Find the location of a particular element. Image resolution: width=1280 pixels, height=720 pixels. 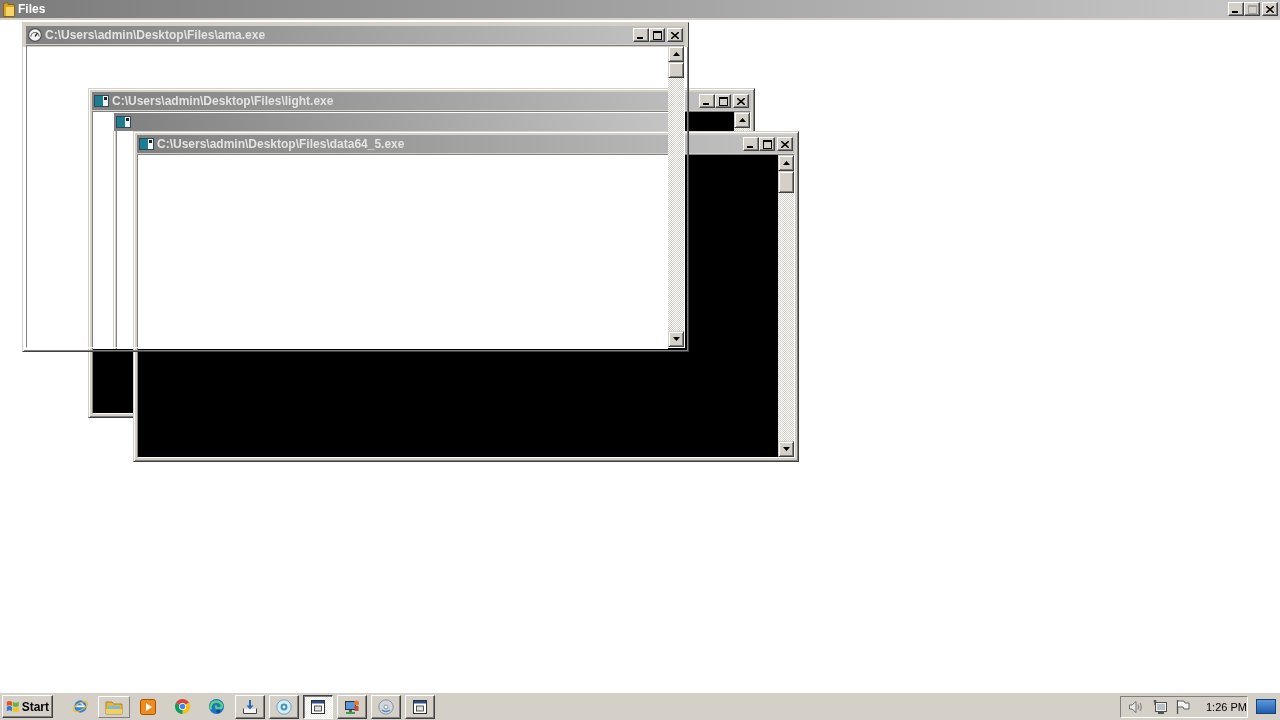

globe-e-icon is located at coordinates (80, 706).